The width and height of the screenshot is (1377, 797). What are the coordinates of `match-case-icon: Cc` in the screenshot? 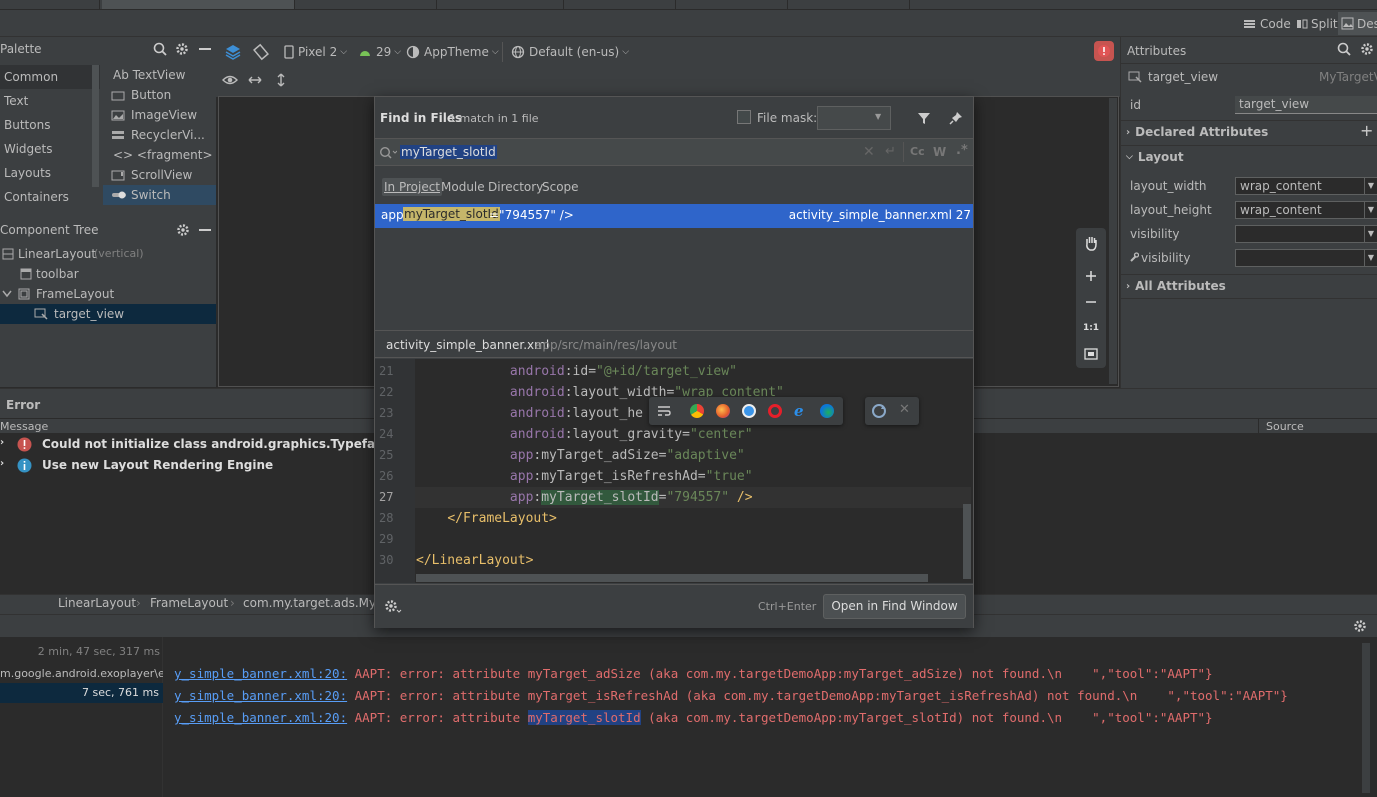 It's located at (917, 151).